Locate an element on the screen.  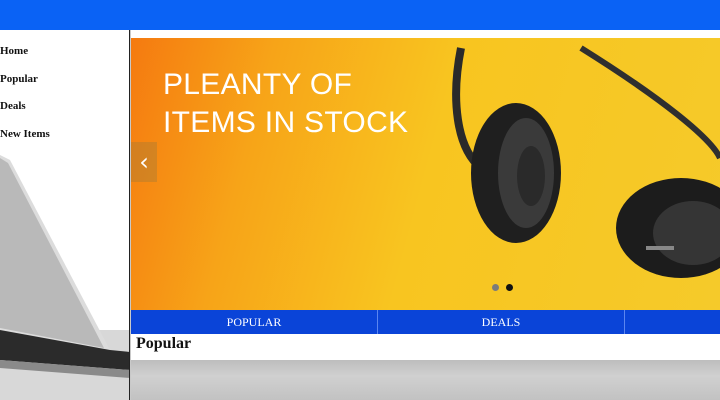
sidebar-item-home: Home is located at coordinates (25, 56).